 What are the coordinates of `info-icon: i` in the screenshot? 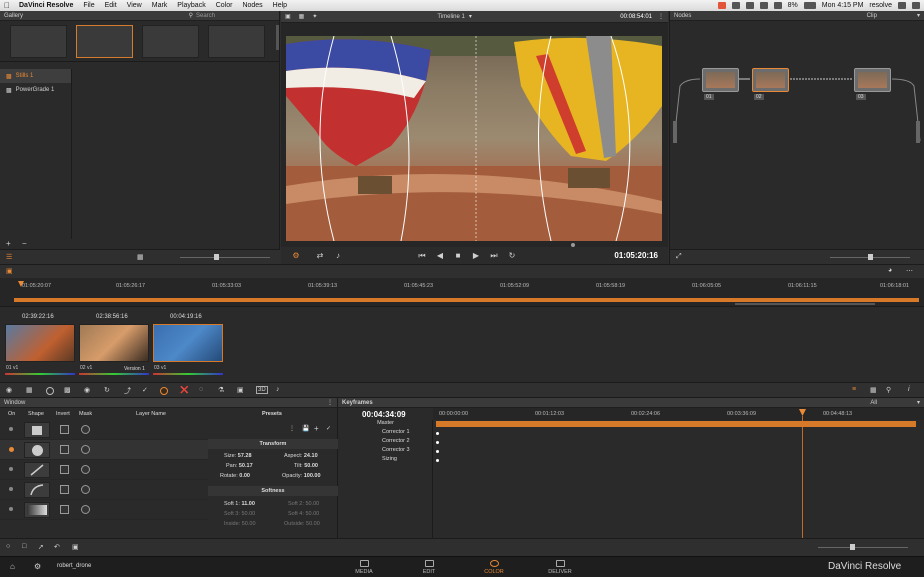 It's located at (909, 389).